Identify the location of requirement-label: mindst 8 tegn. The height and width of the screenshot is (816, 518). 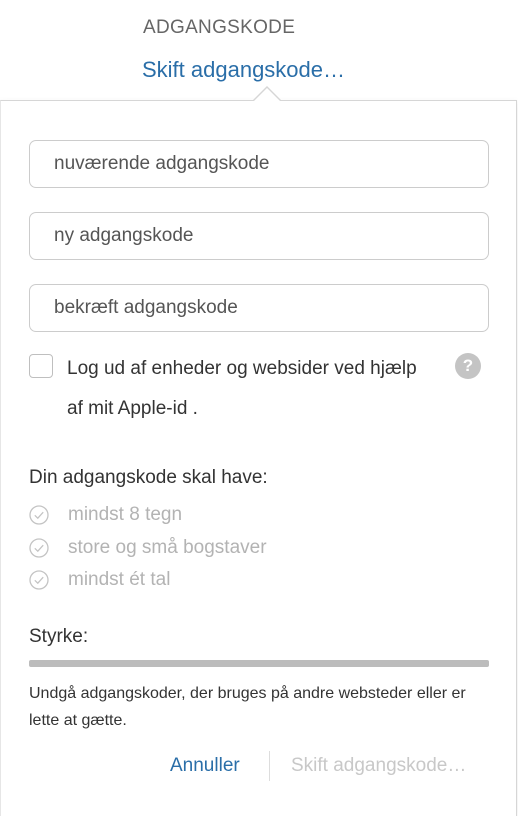
(125, 514).